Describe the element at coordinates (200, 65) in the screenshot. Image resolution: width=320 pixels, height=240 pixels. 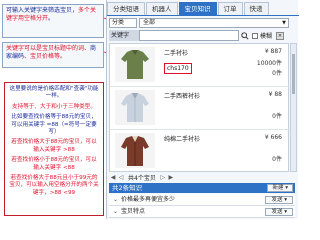
I see `product-item: 二手衬衫 chs170 ¥ 887 10000件 0件` at that location.